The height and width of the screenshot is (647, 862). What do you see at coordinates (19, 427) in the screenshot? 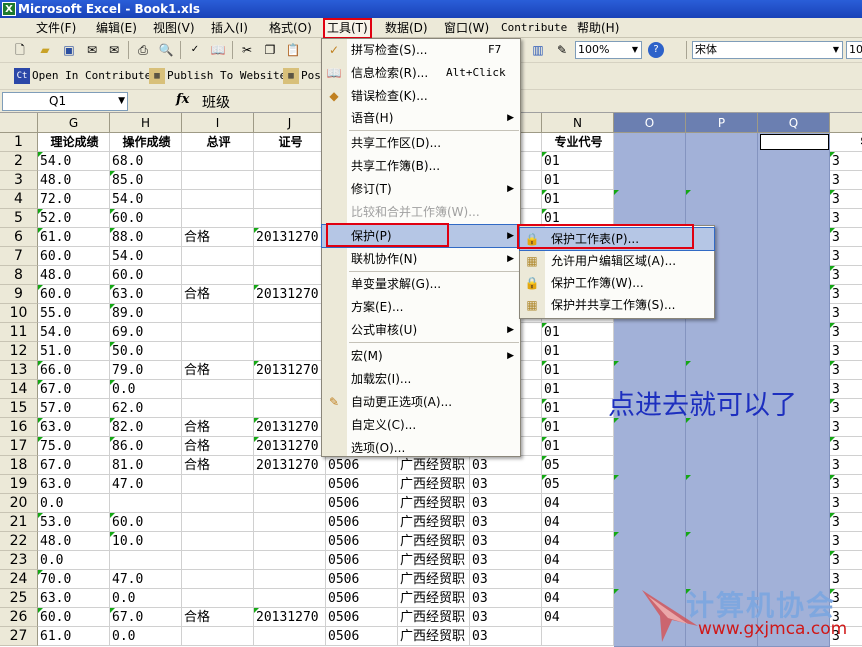
I see `row-header: 16` at bounding box center [19, 427].